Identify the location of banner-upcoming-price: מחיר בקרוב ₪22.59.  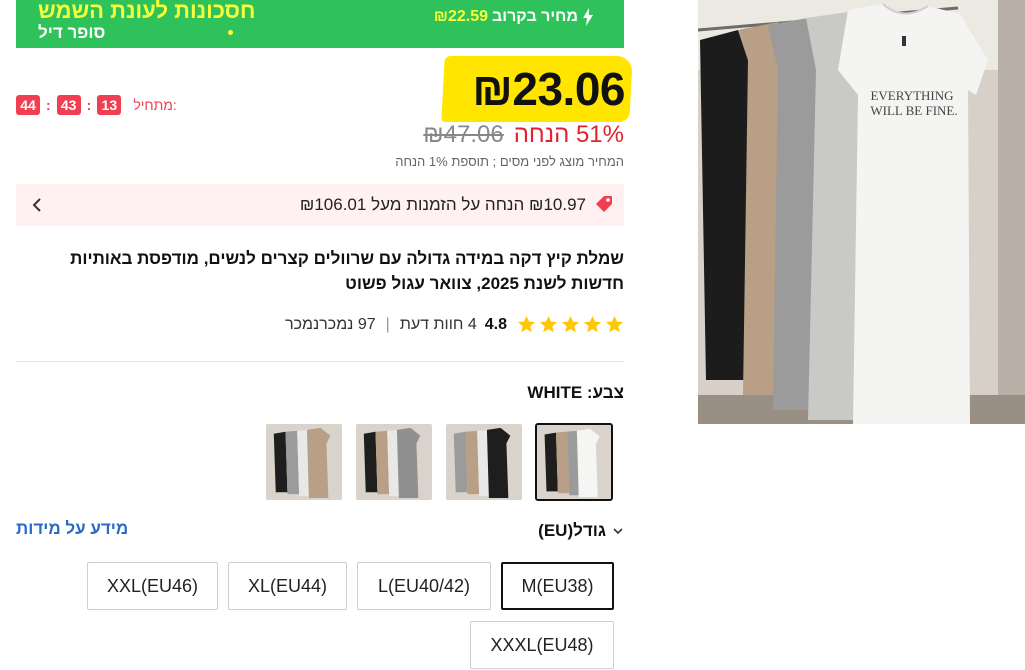
(514, 17).